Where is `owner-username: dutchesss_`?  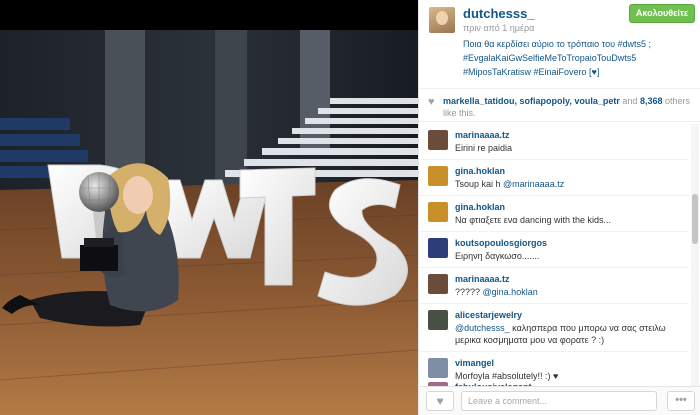 owner-username: dutchesss_ is located at coordinates (499, 13).